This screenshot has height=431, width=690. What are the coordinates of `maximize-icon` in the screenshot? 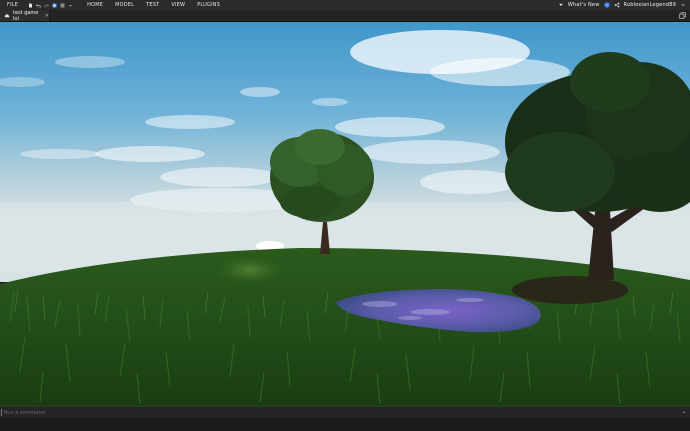 It's located at (682, 15).